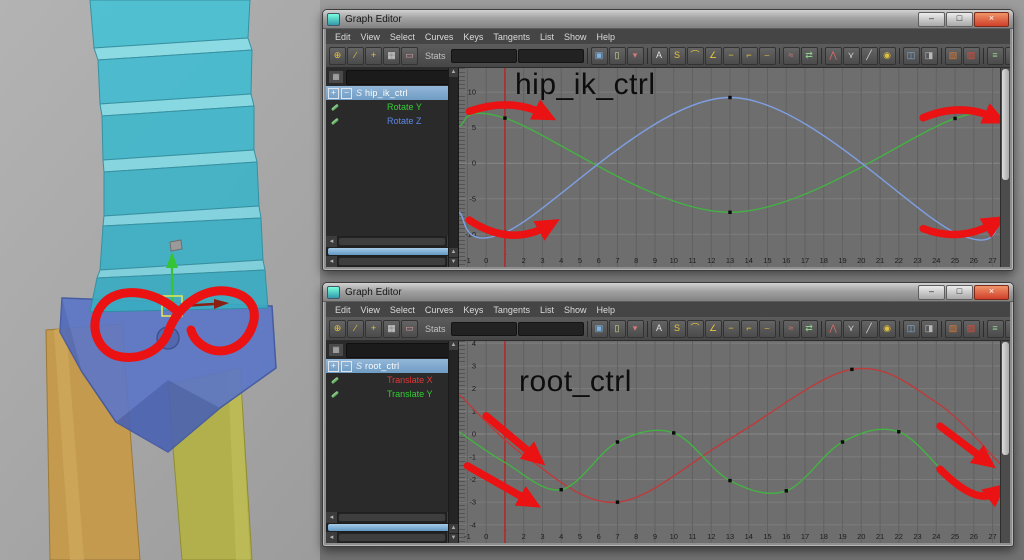 The height and width of the screenshot is (560, 1024). I want to click on channel-tree: + − S root_ctrl Translate X Translate Y, so click(392, 435).